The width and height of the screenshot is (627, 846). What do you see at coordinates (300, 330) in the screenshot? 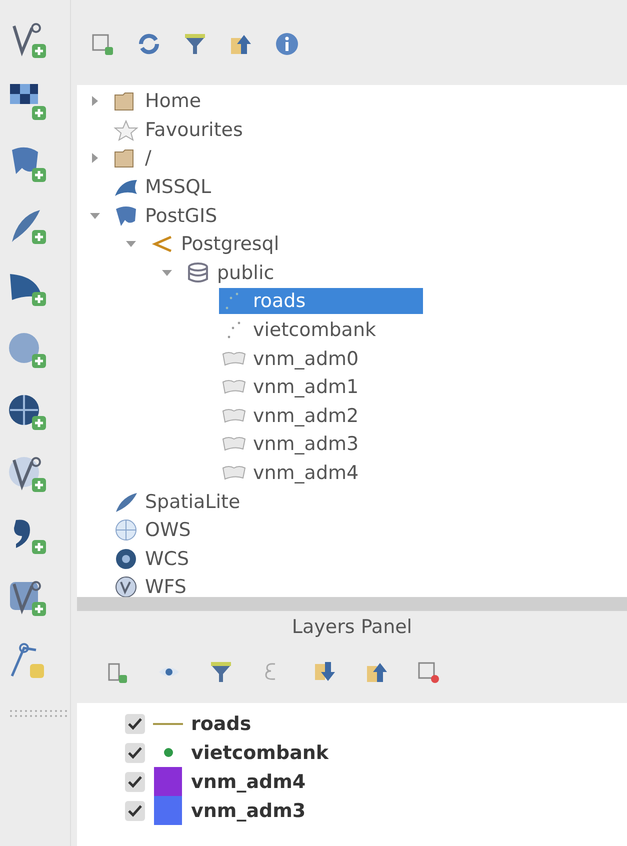
I see `tree-item: vietcombank` at bounding box center [300, 330].